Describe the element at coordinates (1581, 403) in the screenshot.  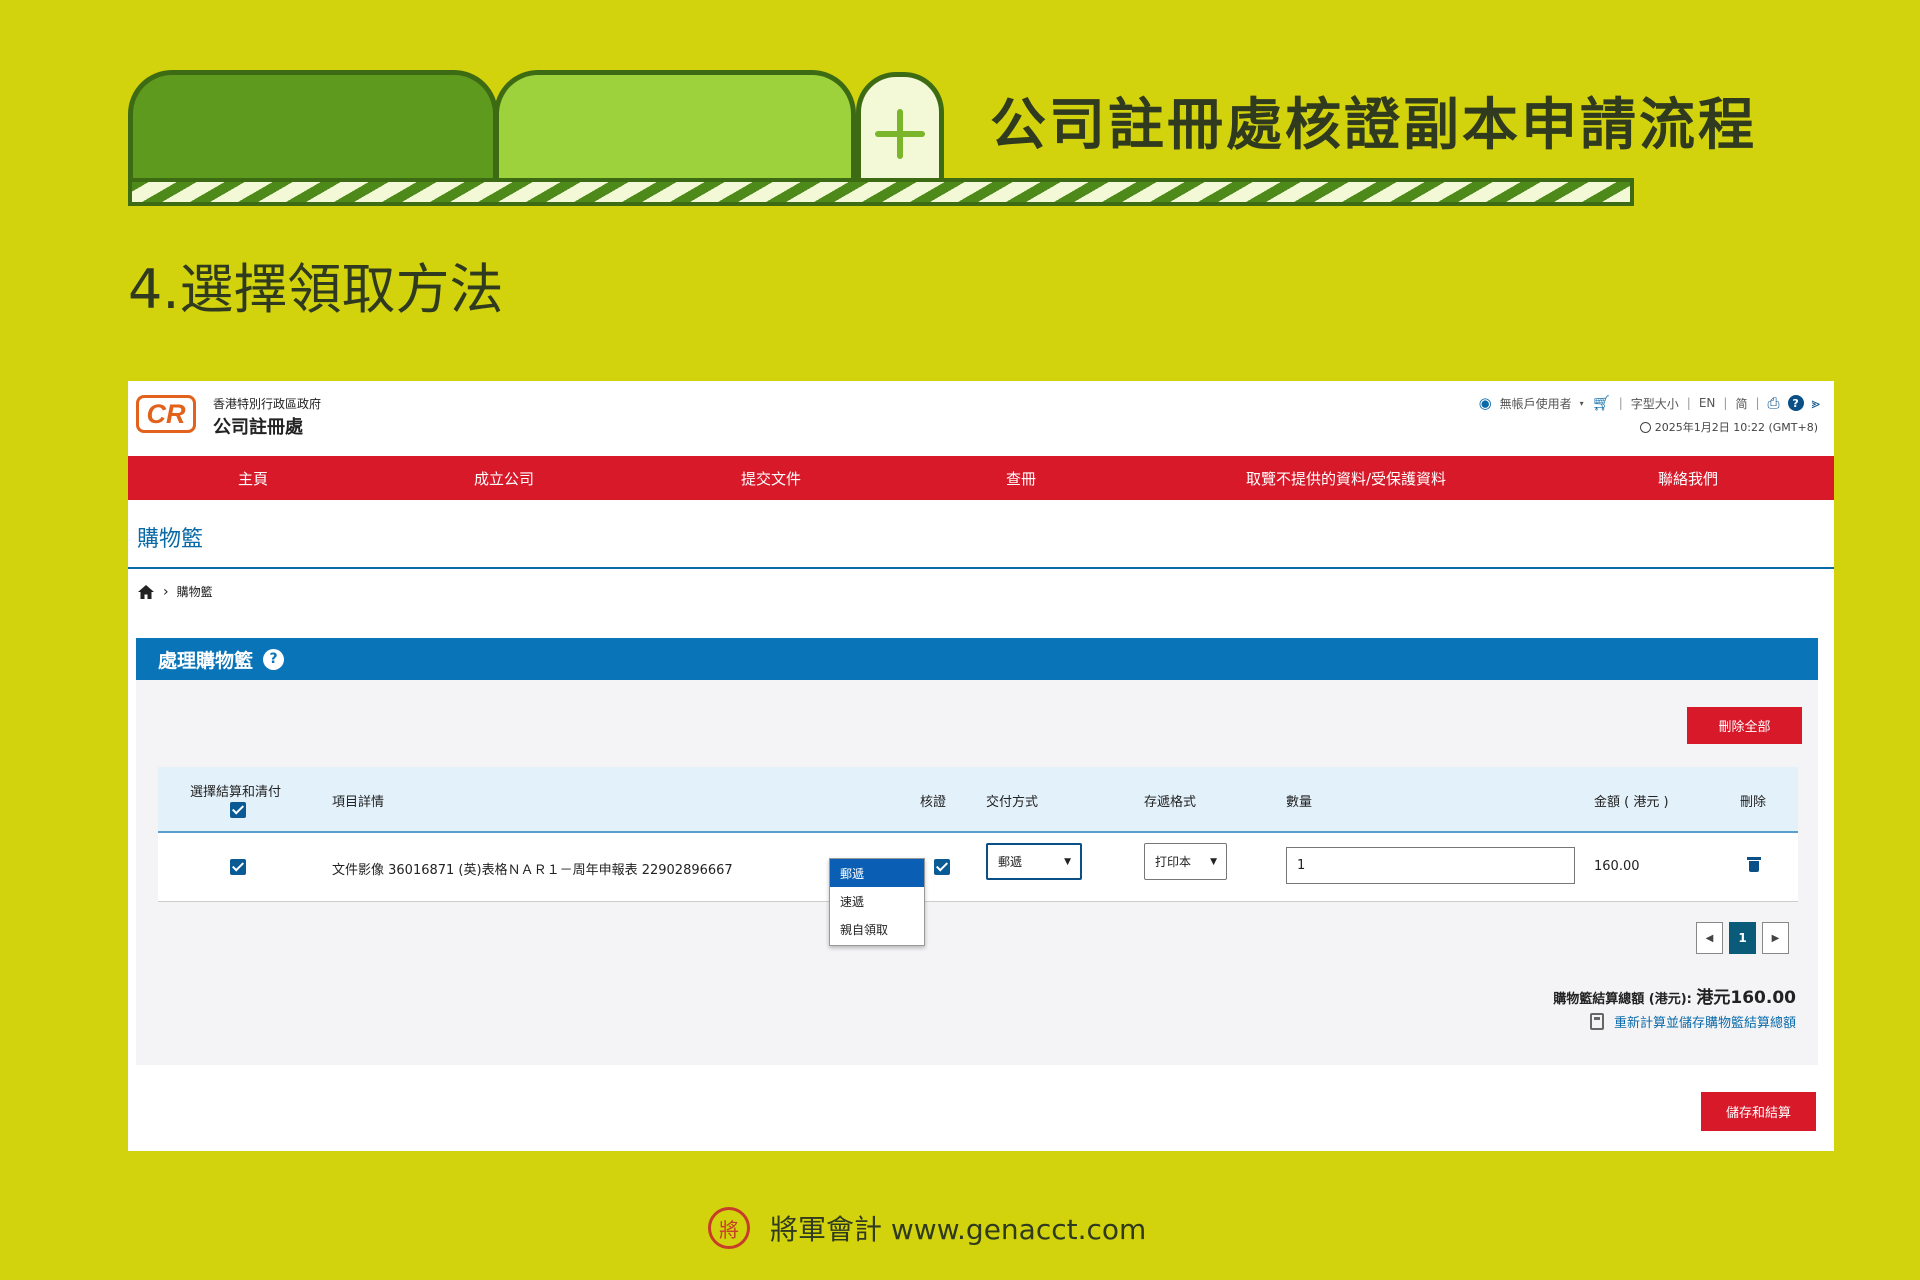
I see `chevron-down-icon: ▾` at that location.